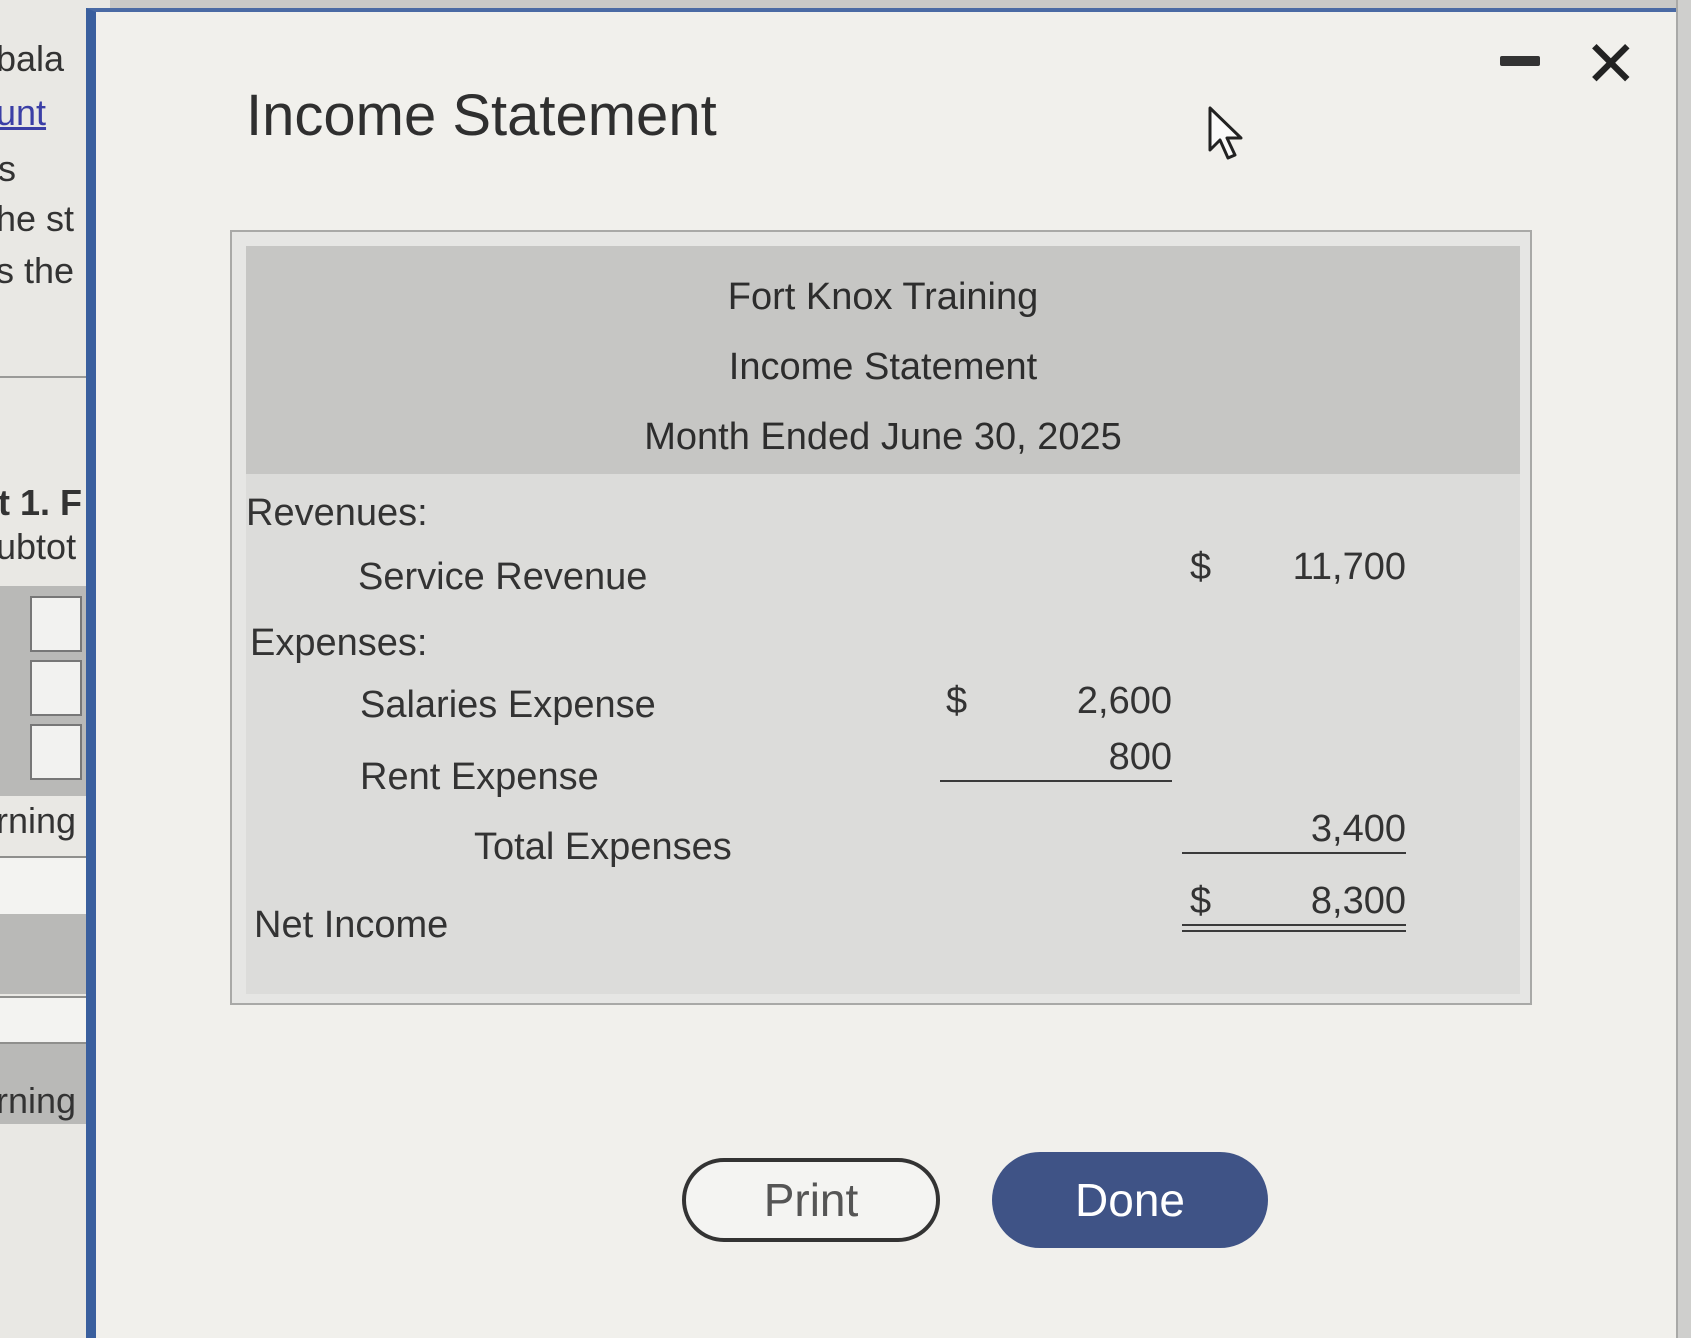 Image resolution: width=1691 pixels, height=1338 pixels. I want to click on statement-period: Month Ended June 30, 2025, so click(883, 437).